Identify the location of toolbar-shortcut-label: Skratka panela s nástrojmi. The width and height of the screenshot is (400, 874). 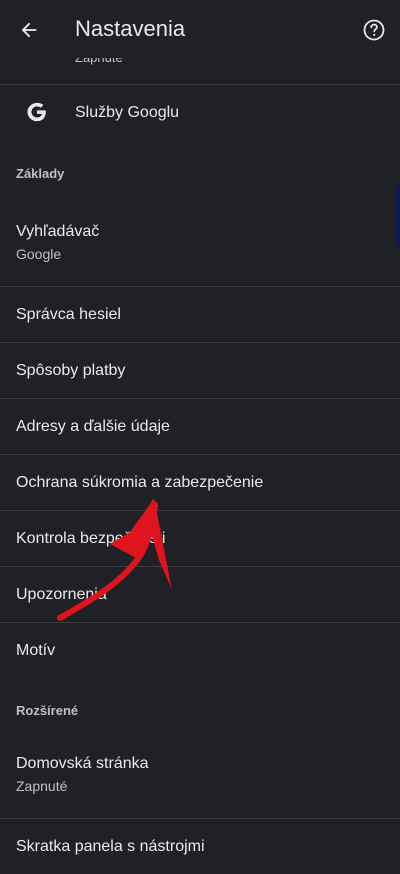
(110, 846).